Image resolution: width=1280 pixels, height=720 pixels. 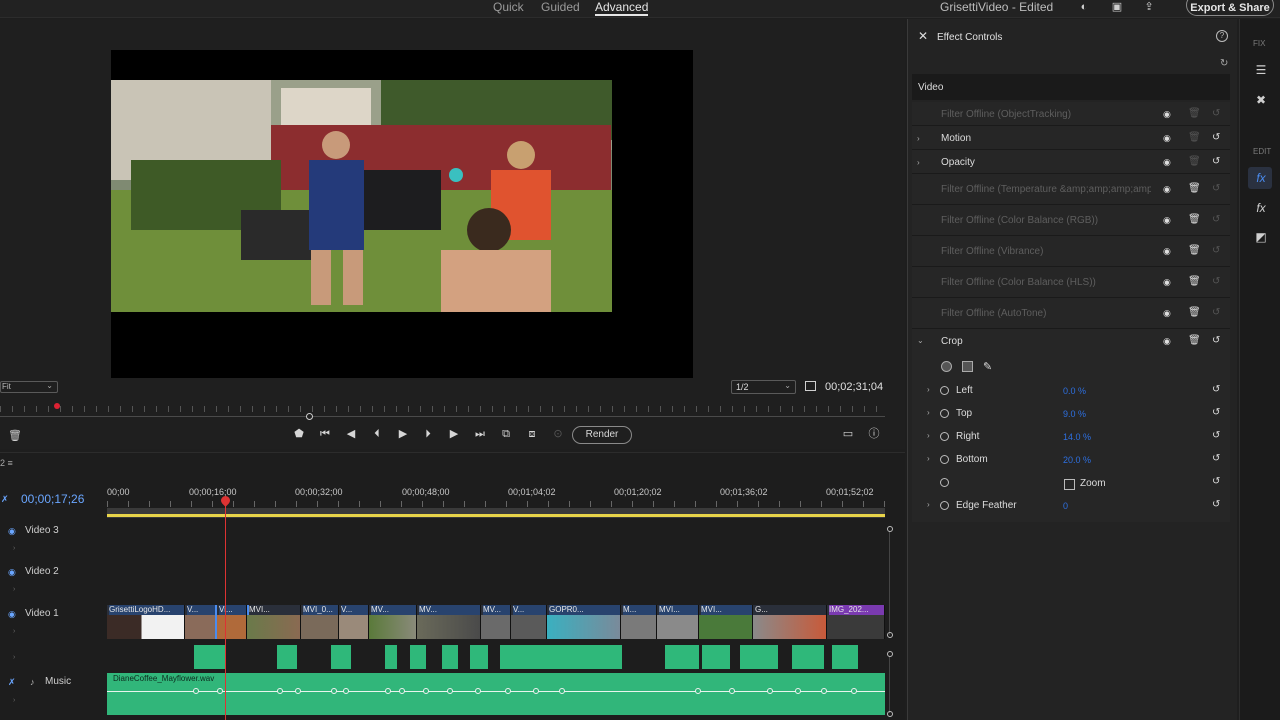 What do you see at coordinates (987, 366) in the screenshot?
I see `pen-mask-icon: ✎` at bounding box center [987, 366].